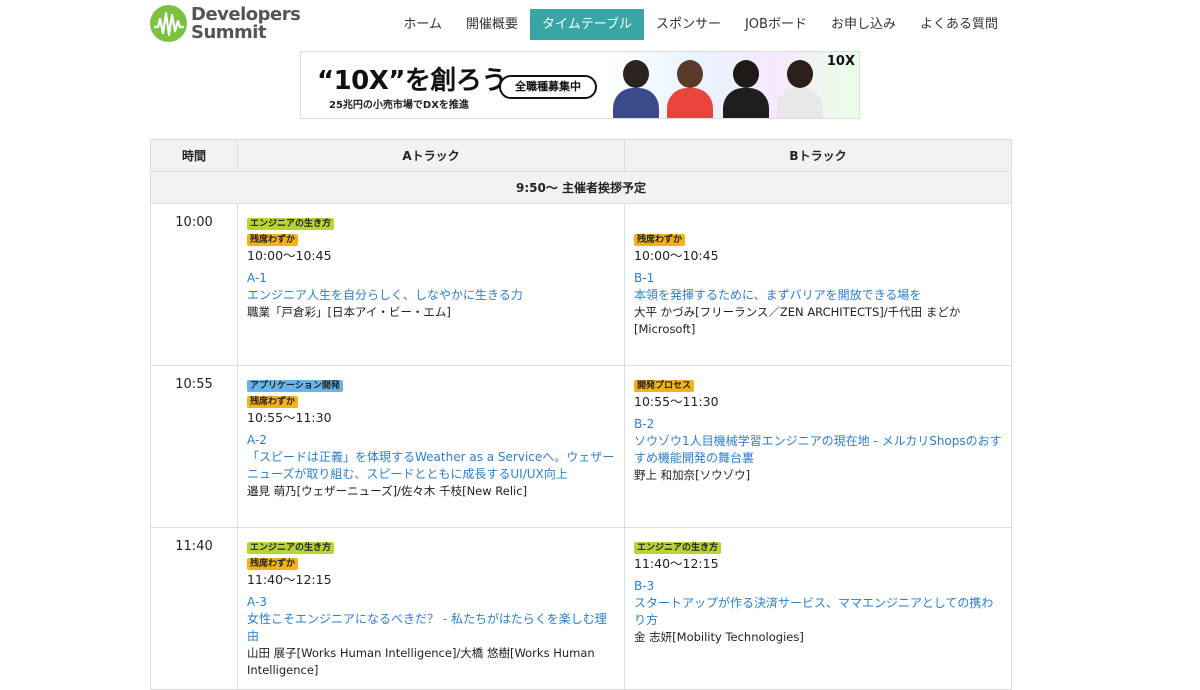 Image resolution: width=1200 pixels, height=690 pixels. What do you see at coordinates (431, 155) in the screenshot?
I see `header-track-a: Aトラック` at bounding box center [431, 155].